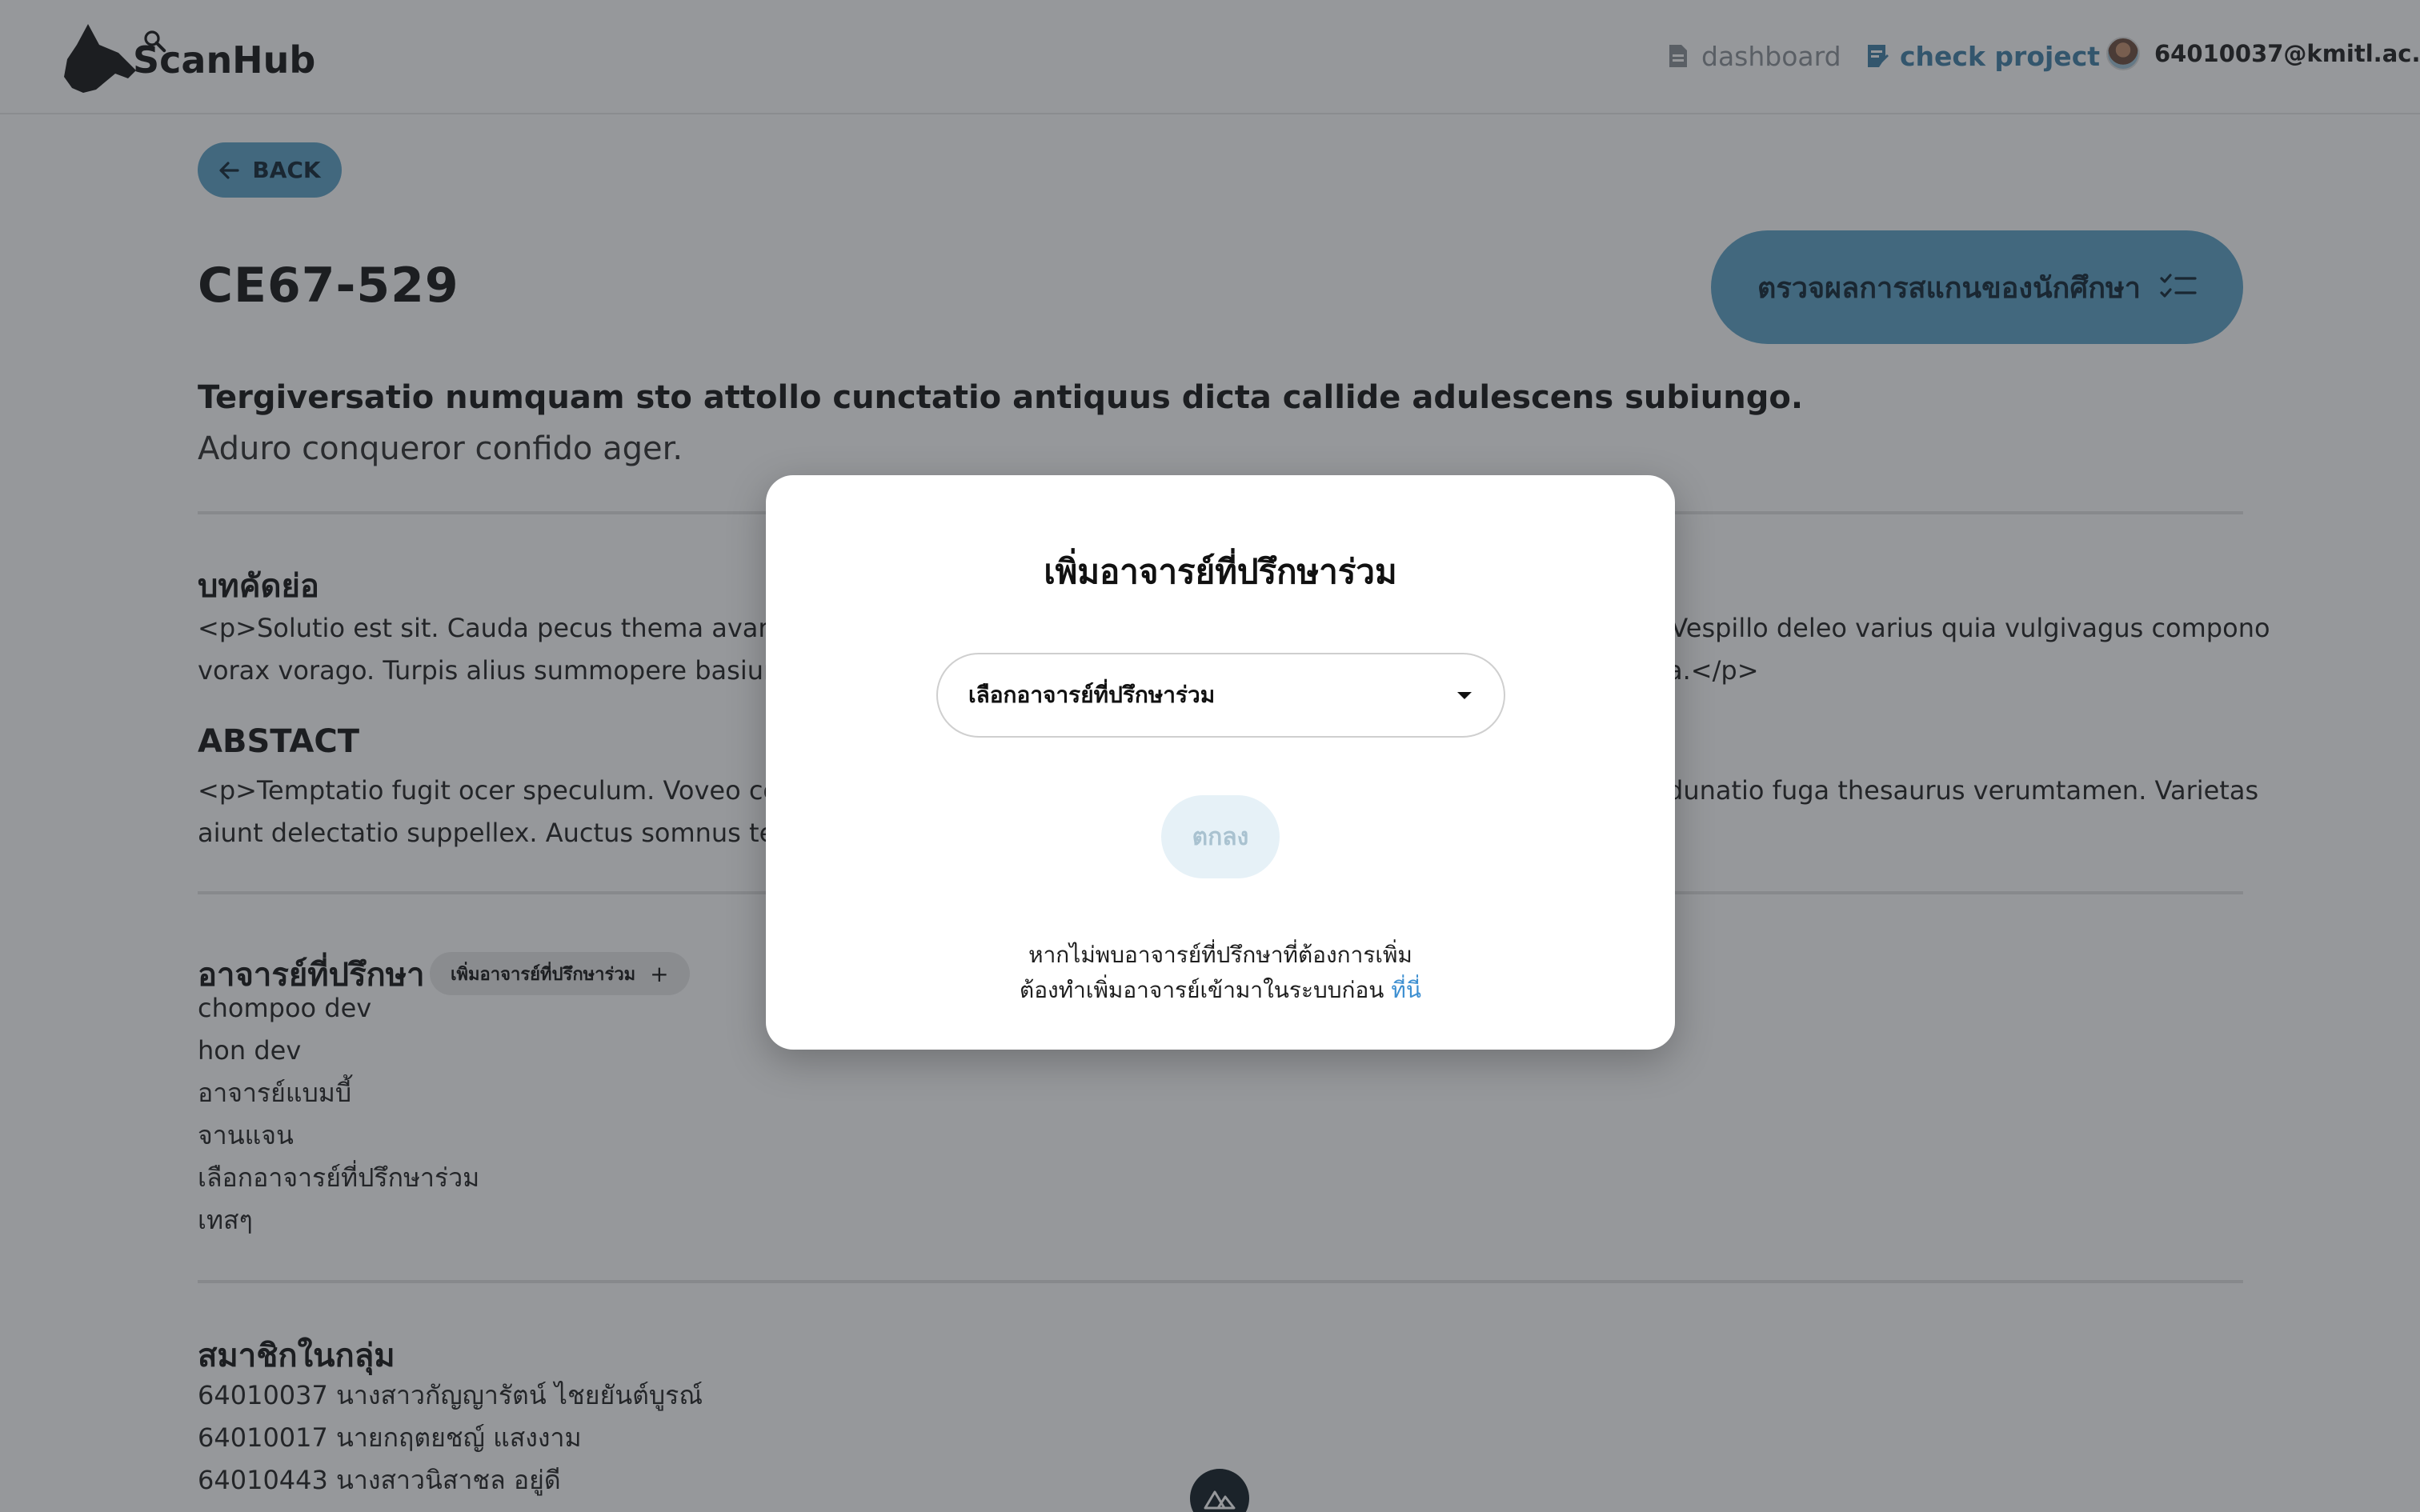 The height and width of the screenshot is (1512, 2420). I want to click on co-advisor-select: เลือกอาจารย์ที่ปรึกษาร่วม, so click(1220, 695).